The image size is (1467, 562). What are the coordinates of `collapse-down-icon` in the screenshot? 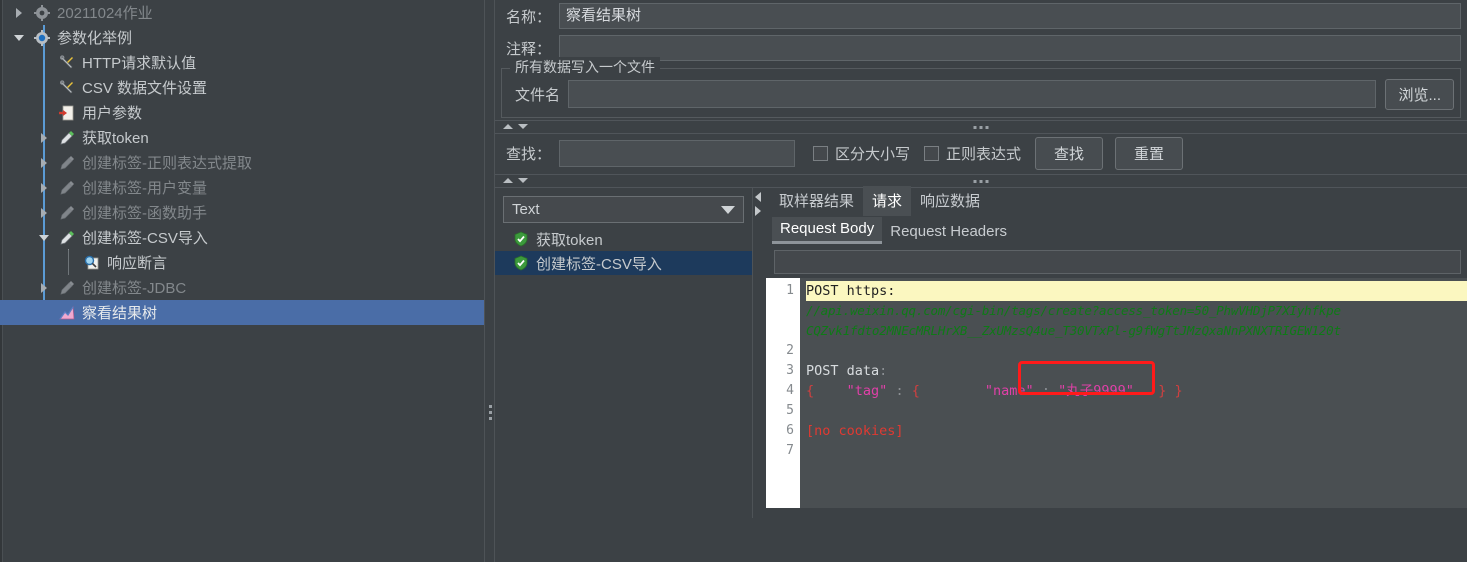 It's located at (523, 126).